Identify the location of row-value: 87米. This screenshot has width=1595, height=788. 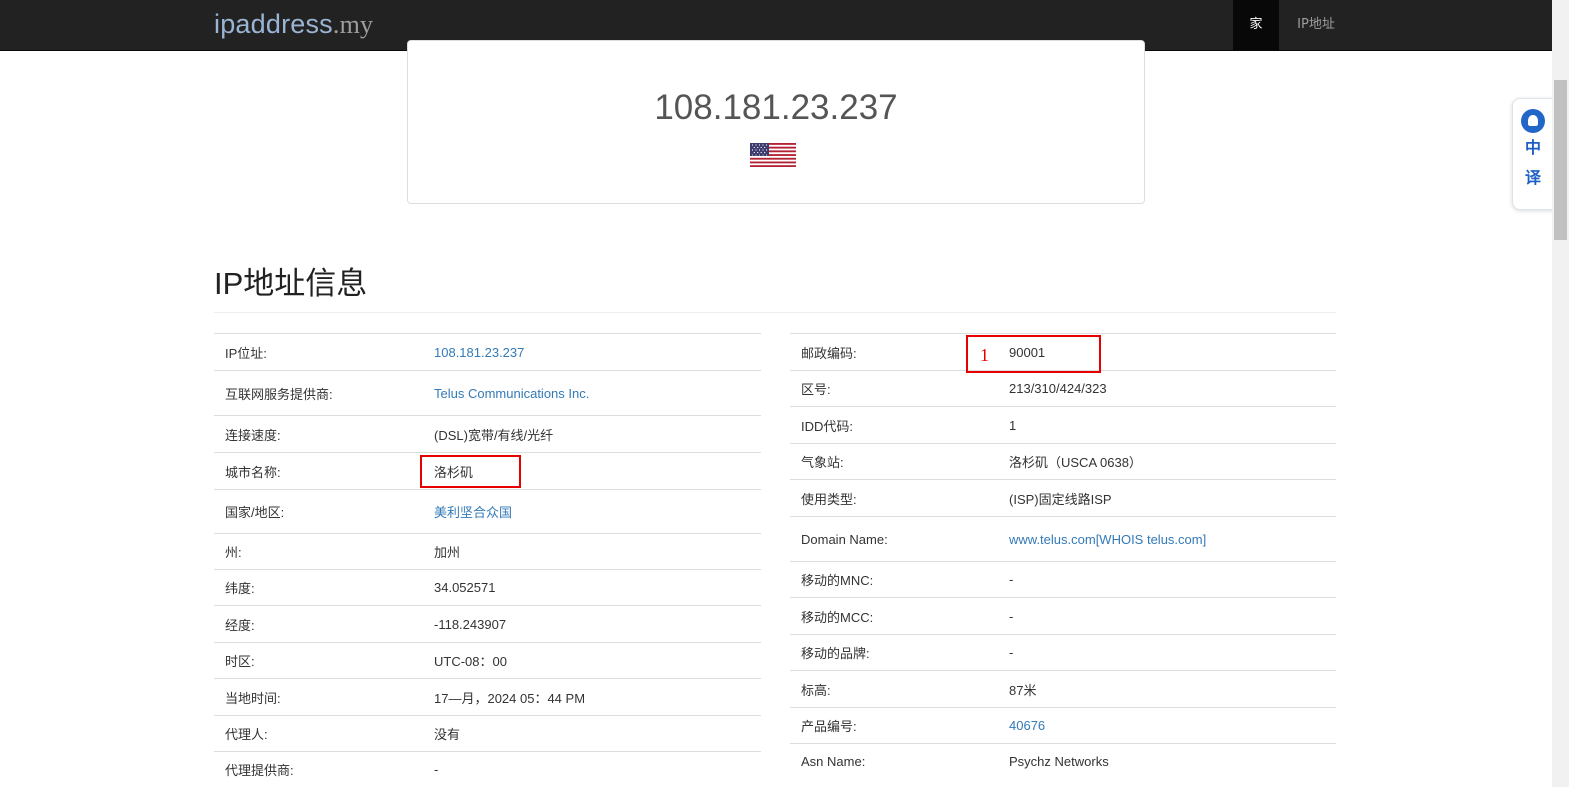
(1170, 689).